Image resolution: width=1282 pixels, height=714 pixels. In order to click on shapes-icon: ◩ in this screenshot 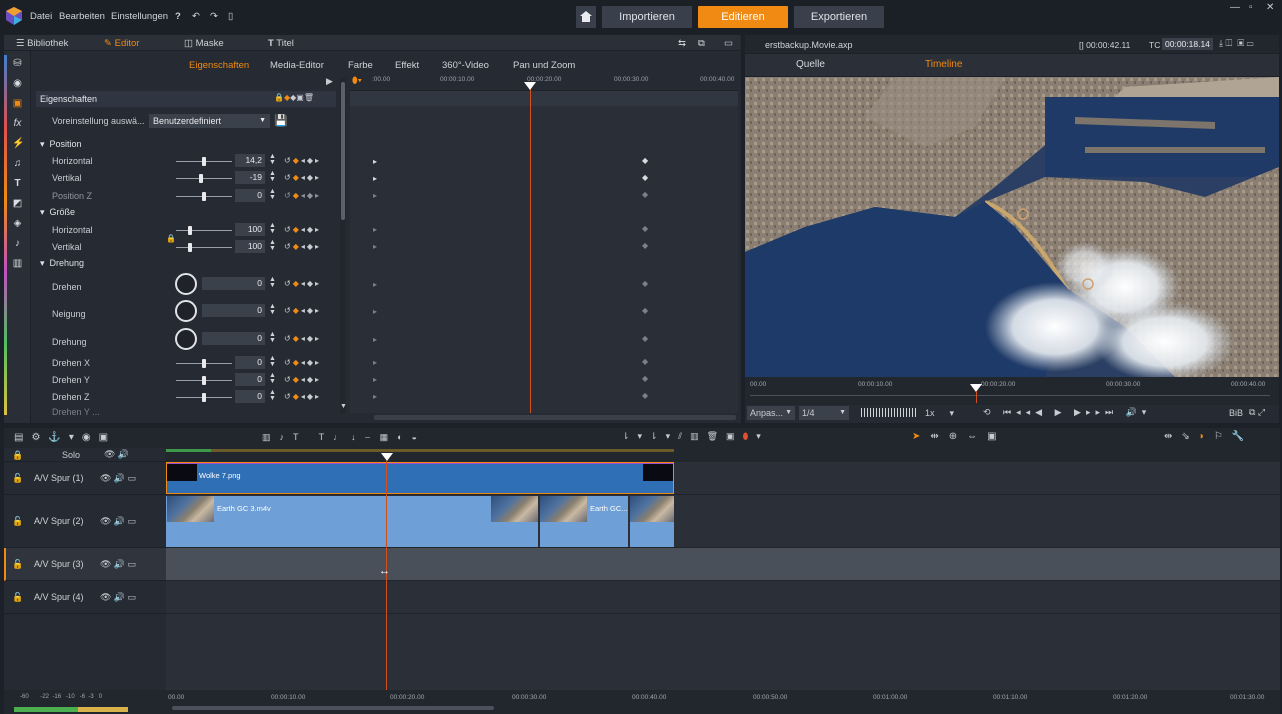, I will do `click(17, 203)`.